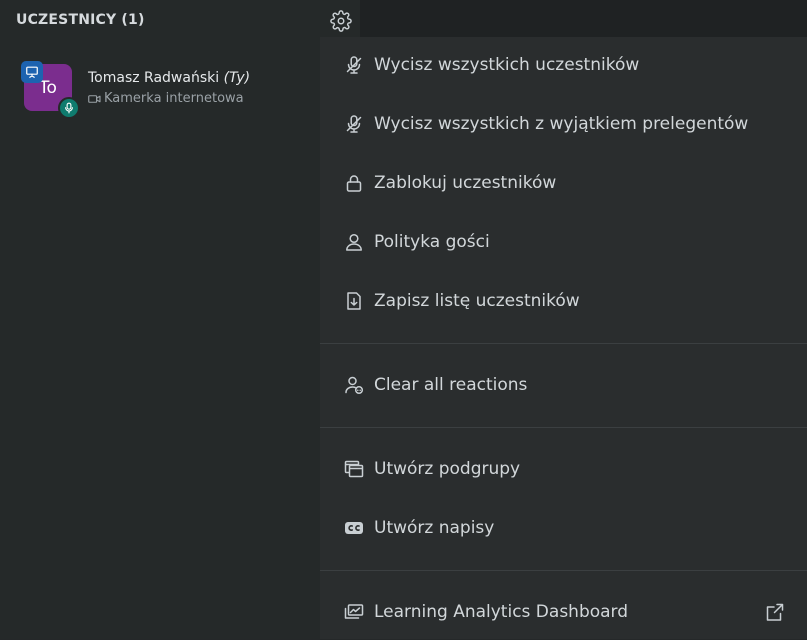 The height and width of the screenshot is (640, 807). What do you see at coordinates (237, 78) in the screenshot?
I see `you-tag: (Ty)` at bounding box center [237, 78].